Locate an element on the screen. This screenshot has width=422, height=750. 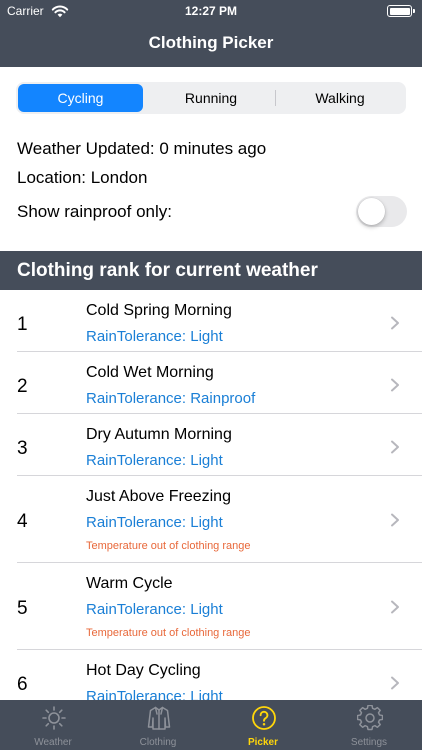
tab-picker: Picker is located at coordinates (263, 725).